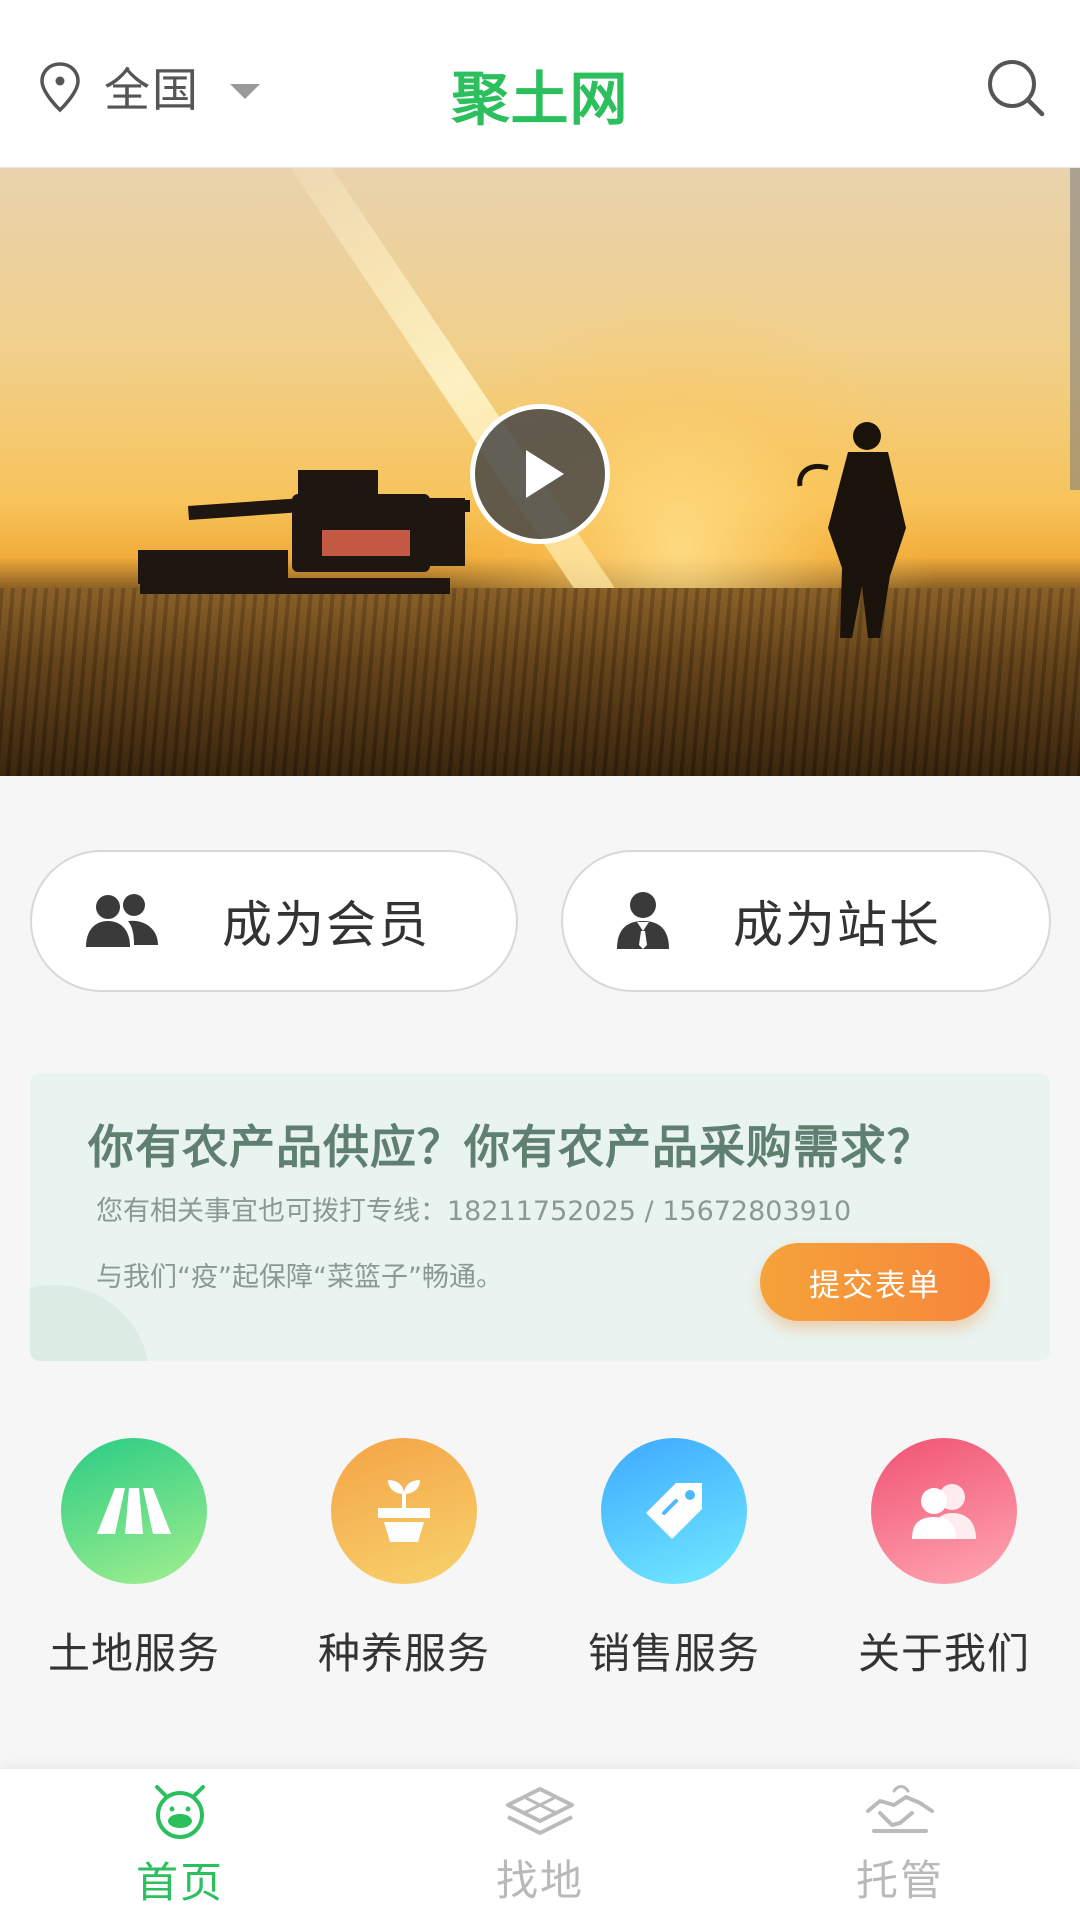  What do you see at coordinates (299, 1277) in the screenshot?
I see `promo-slogan: 与我们“疫”起保障“菜篮子”畅通。` at bounding box center [299, 1277].